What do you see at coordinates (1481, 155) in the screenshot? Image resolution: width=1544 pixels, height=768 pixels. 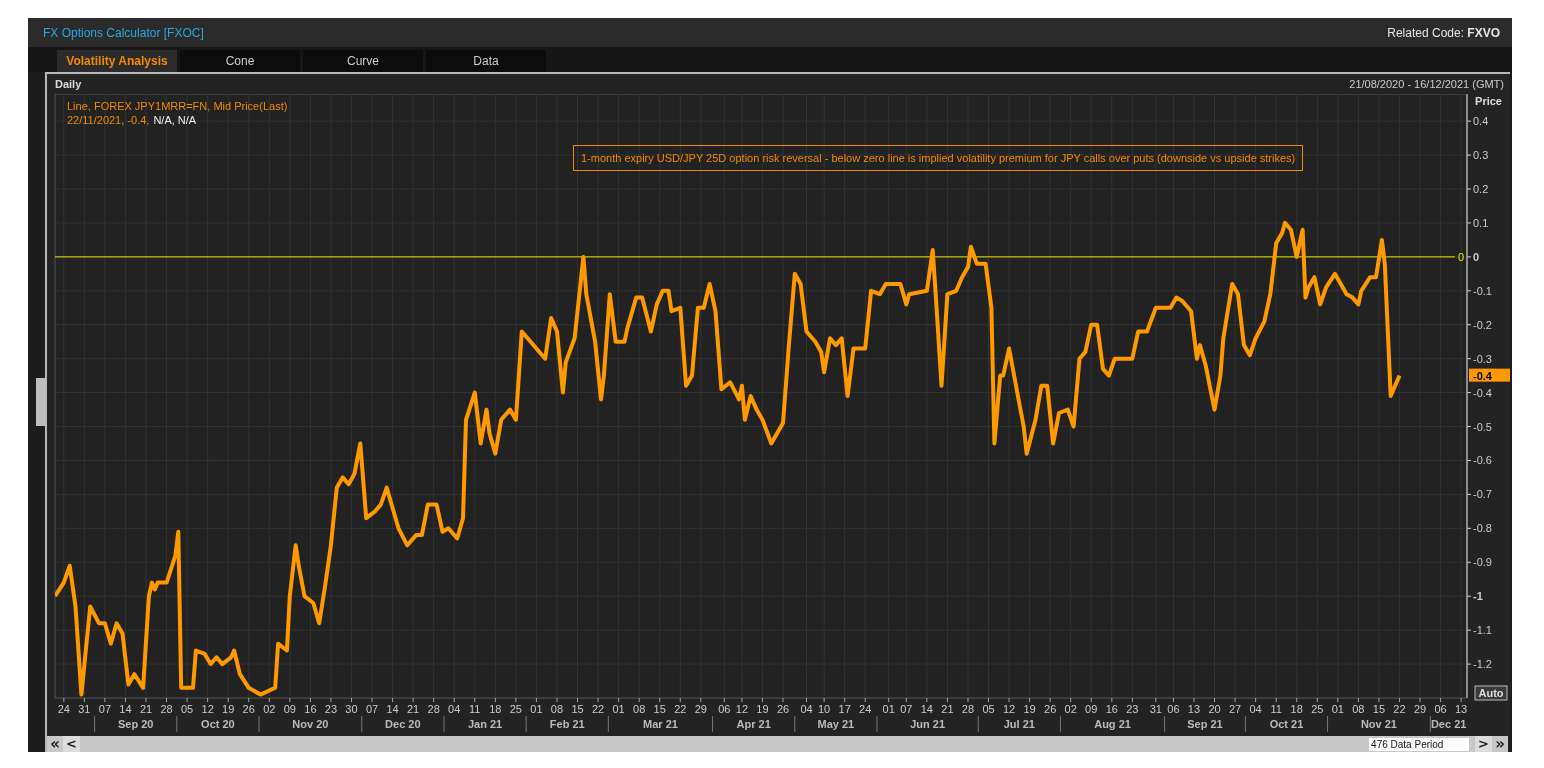 I see `y-axis-label: 0.3` at bounding box center [1481, 155].